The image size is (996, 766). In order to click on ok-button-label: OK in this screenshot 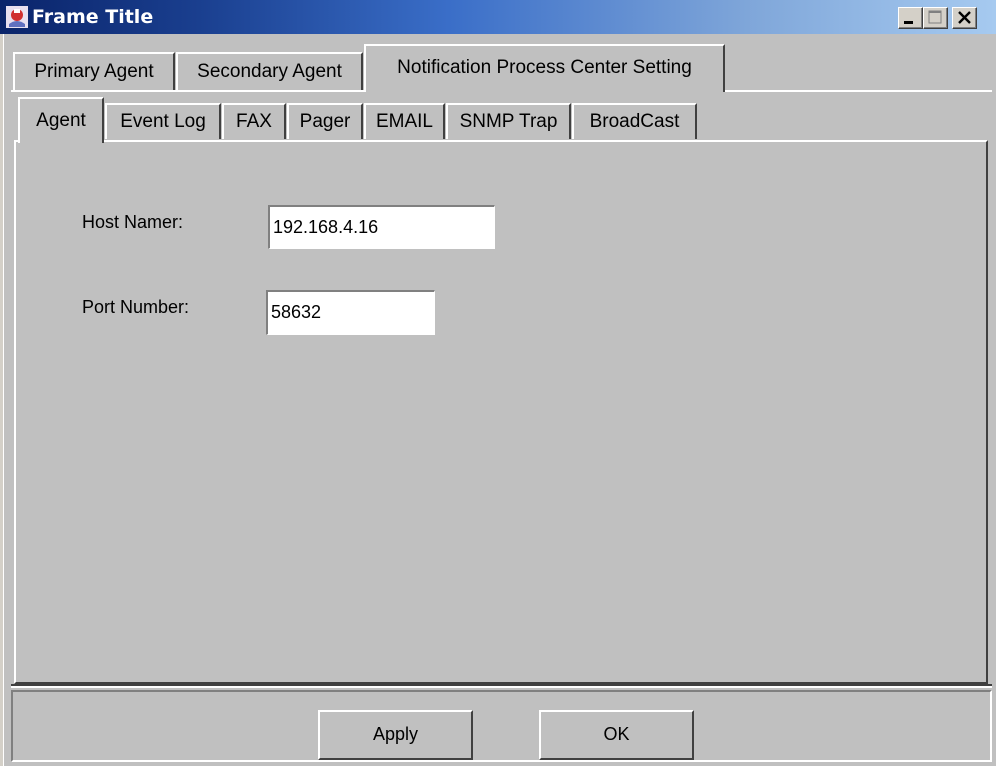, I will do `click(616, 734)`.